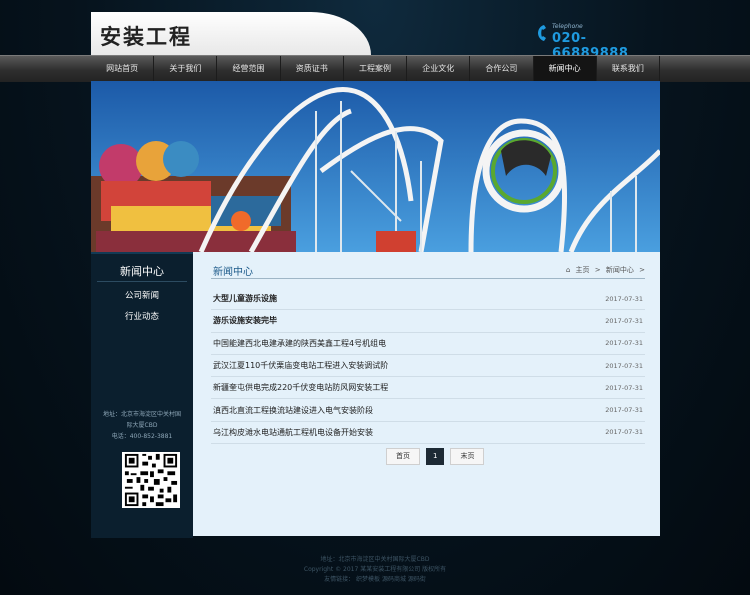  What do you see at coordinates (502, 69) in the screenshot?
I see `nav-item-partners: 合作公司` at bounding box center [502, 69].